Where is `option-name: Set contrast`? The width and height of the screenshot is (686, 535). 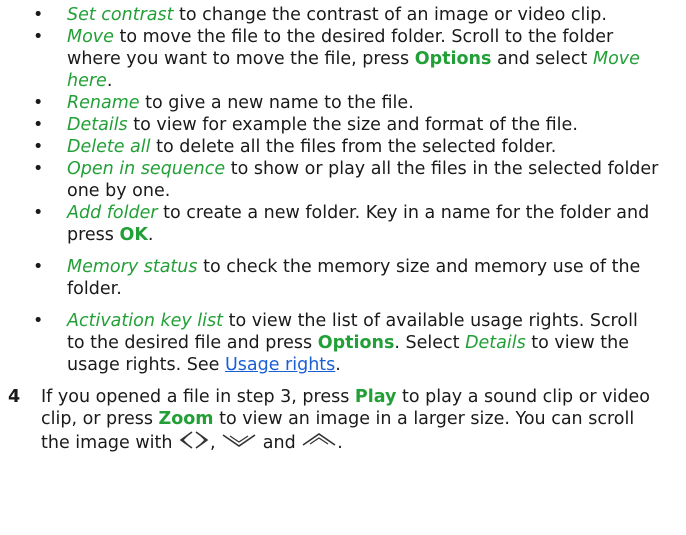
option-name: Set contrast is located at coordinates (120, 15).